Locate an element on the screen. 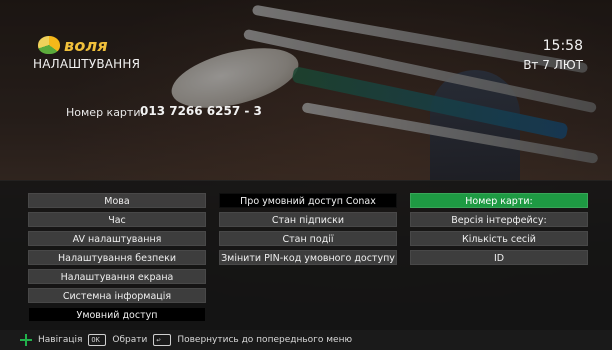 Image resolution: width=612 pixels, height=350 pixels. back-button-icon: ↩ is located at coordinates (162, 340).